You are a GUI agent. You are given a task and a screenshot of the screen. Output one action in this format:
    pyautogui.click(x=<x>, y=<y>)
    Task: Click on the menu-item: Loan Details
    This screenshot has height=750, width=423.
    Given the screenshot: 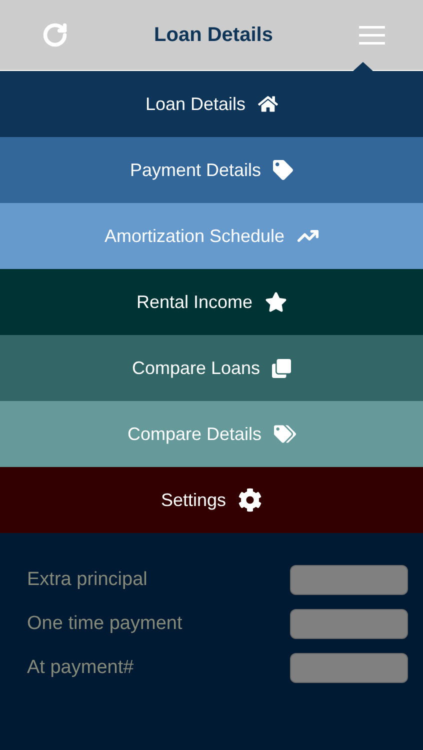 What is the action you would take?
    pyautogui.click(x=211, y=104)
    